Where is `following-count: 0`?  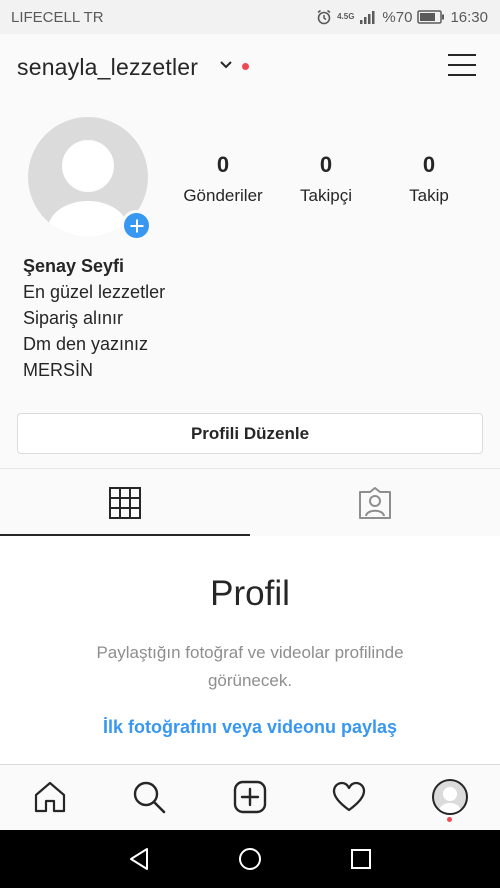
following-count: 0 is located at coordinates (429, 164).